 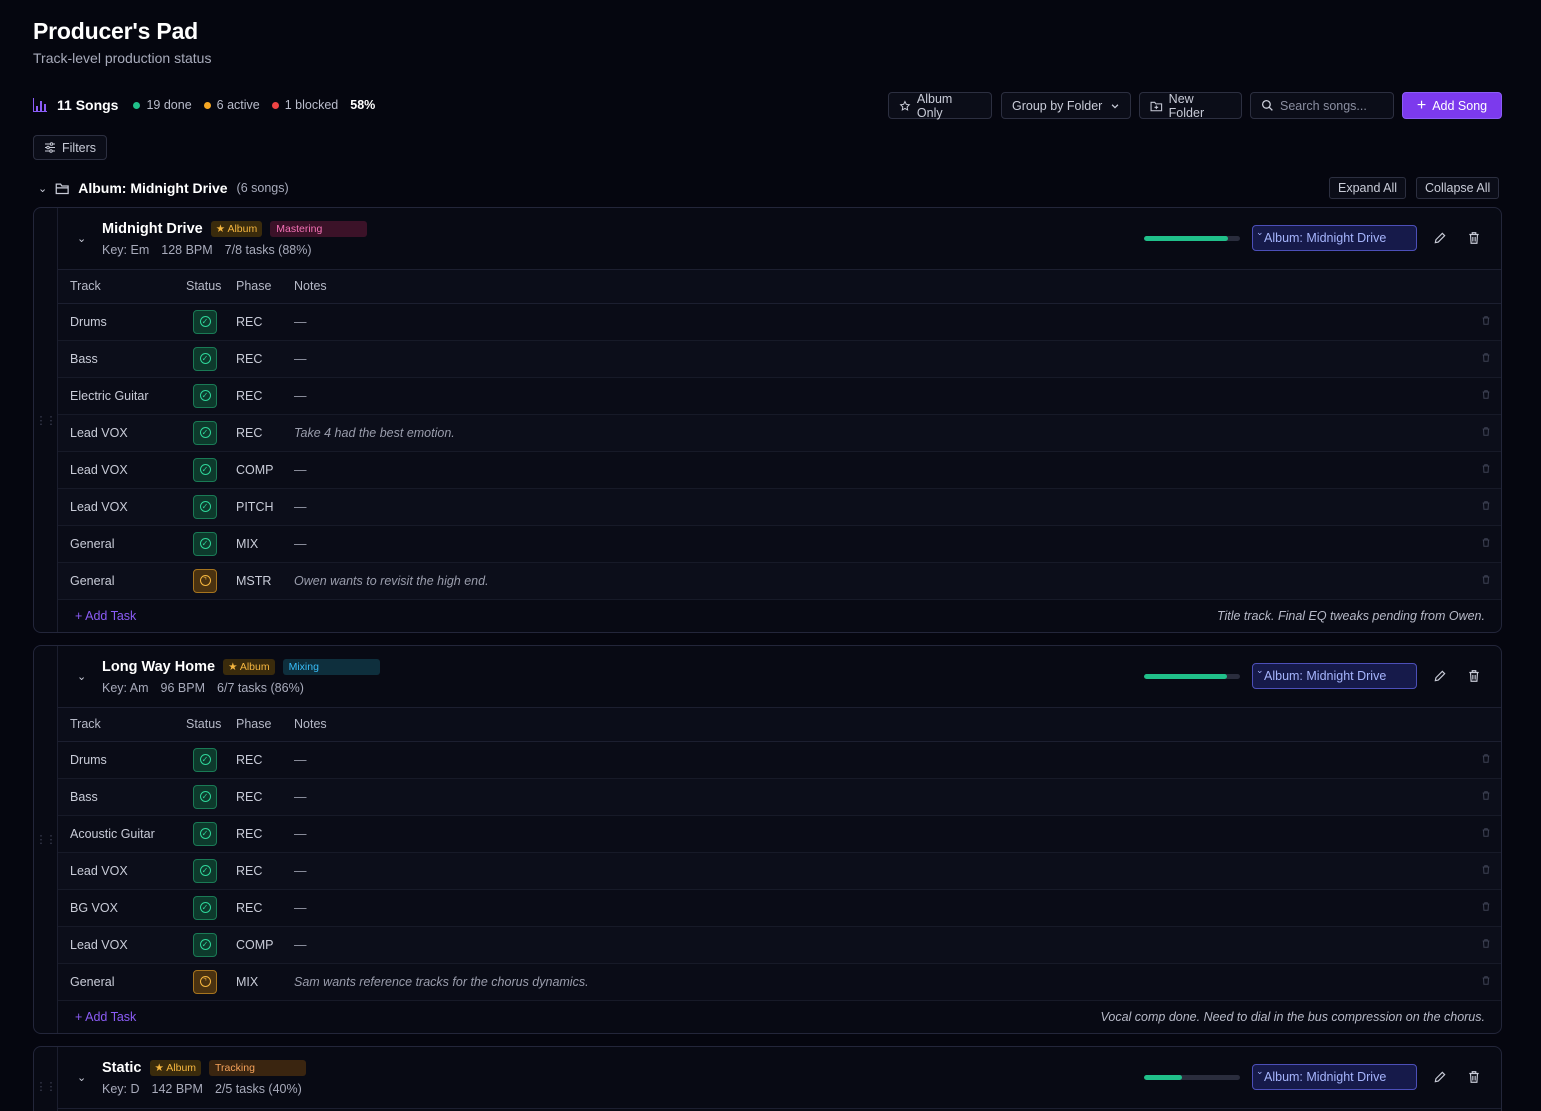 What do you see at coordinates (1452, 105) in the screenshot?
I see `add-song-button: + Add Song` at bounding box center [1452, 105].